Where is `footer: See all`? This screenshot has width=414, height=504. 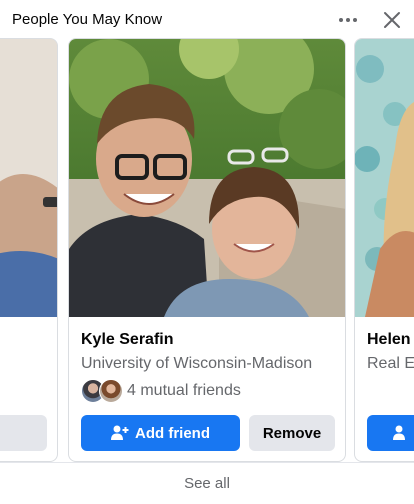
footer: See all is located at coordinates (207, 483).